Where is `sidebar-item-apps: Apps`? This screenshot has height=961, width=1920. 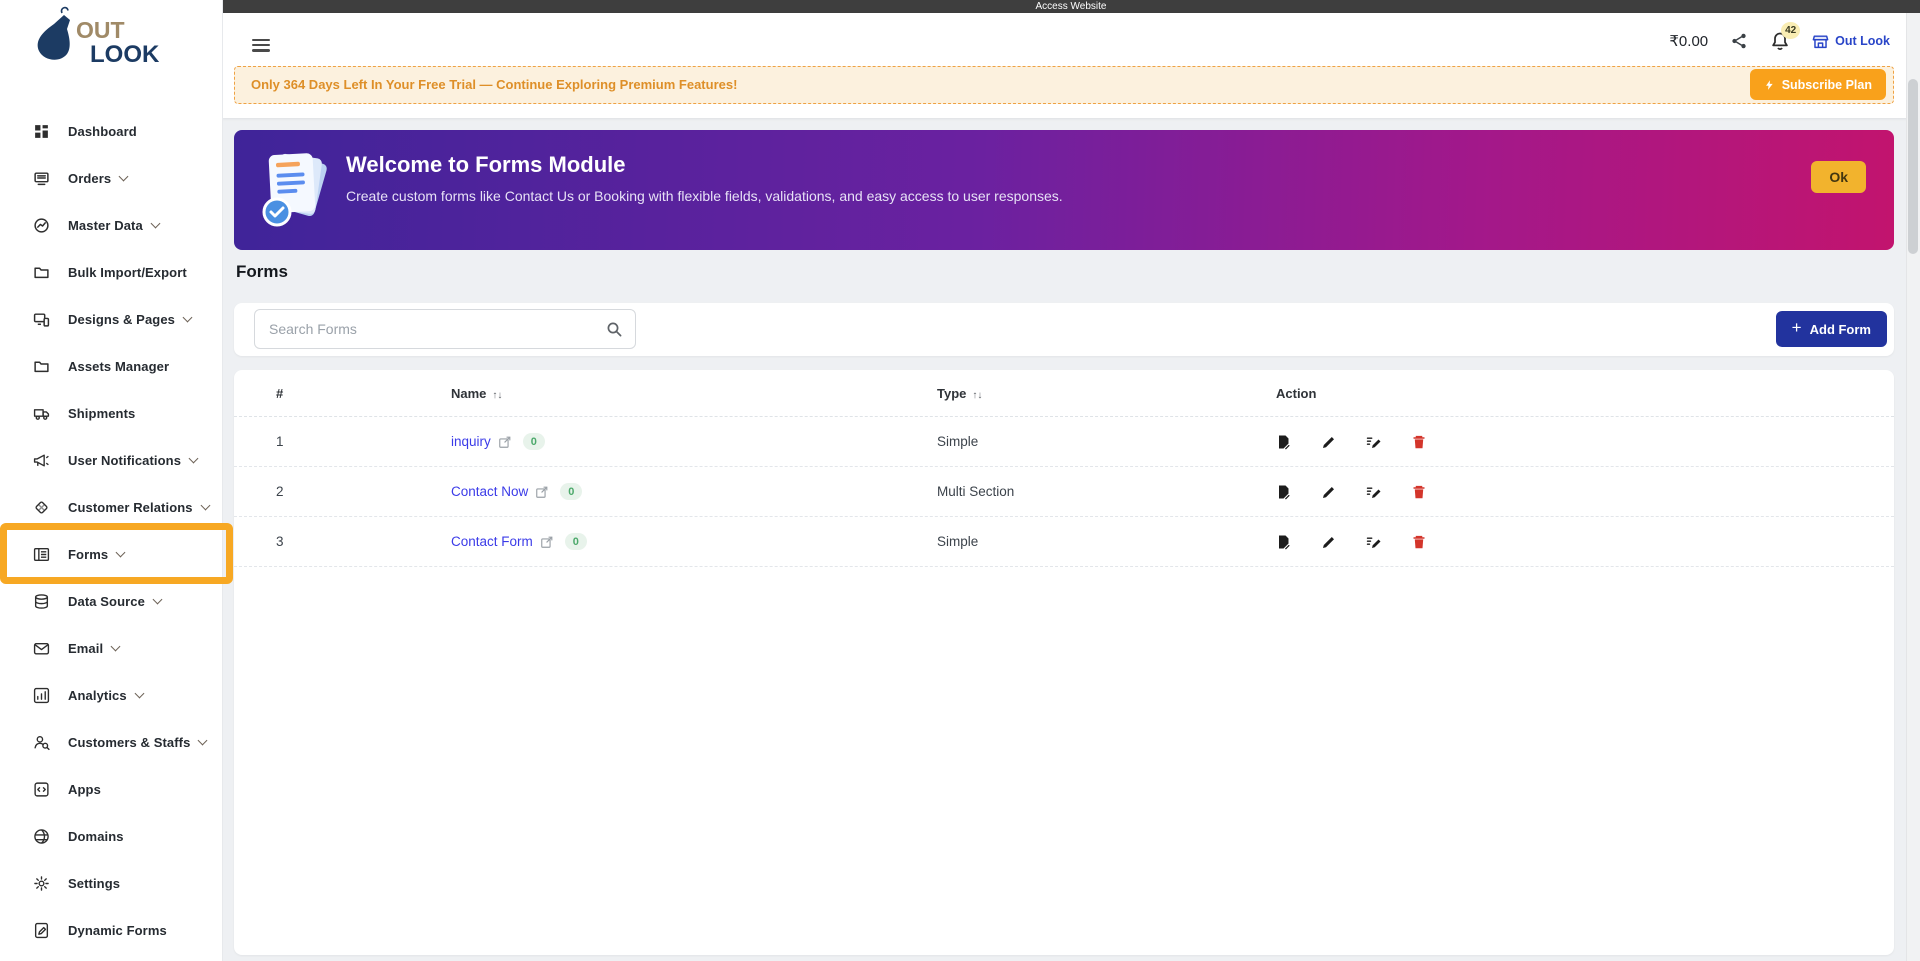
sidebar-item-apps: Apps is located at coordinates (111, 789).